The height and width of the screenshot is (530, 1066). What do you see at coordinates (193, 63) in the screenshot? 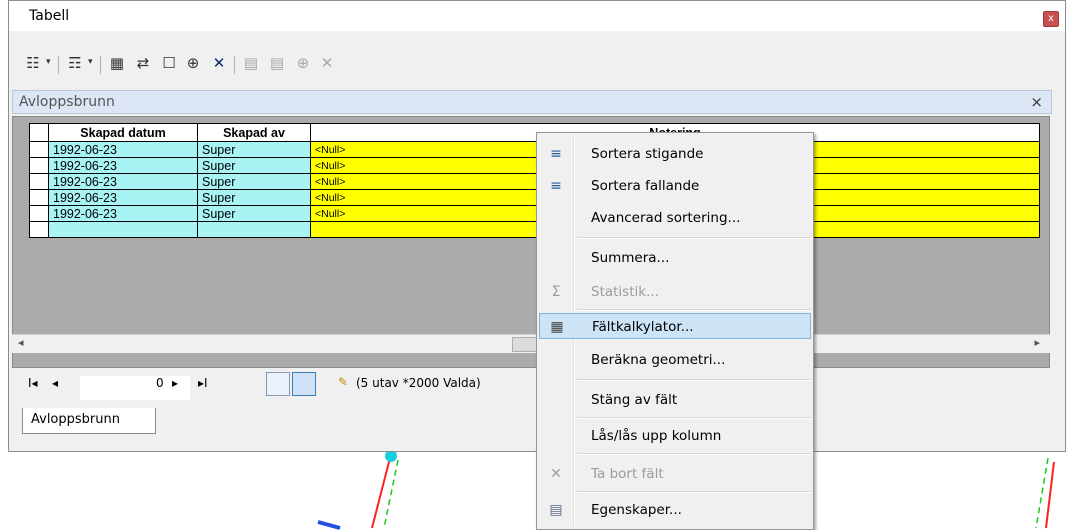
I see `zoom-to-selected-icon: ⊕` at bounding box center [193, 63].